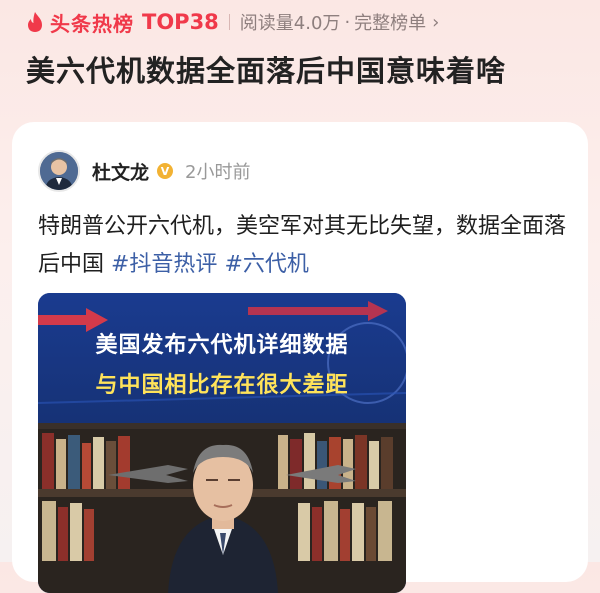 The width and height of the screenshot is (600, 593). Describe the element at coordinates (390, 22) in the screenshot. I see `full-list-link: 完整榜单` at that location.